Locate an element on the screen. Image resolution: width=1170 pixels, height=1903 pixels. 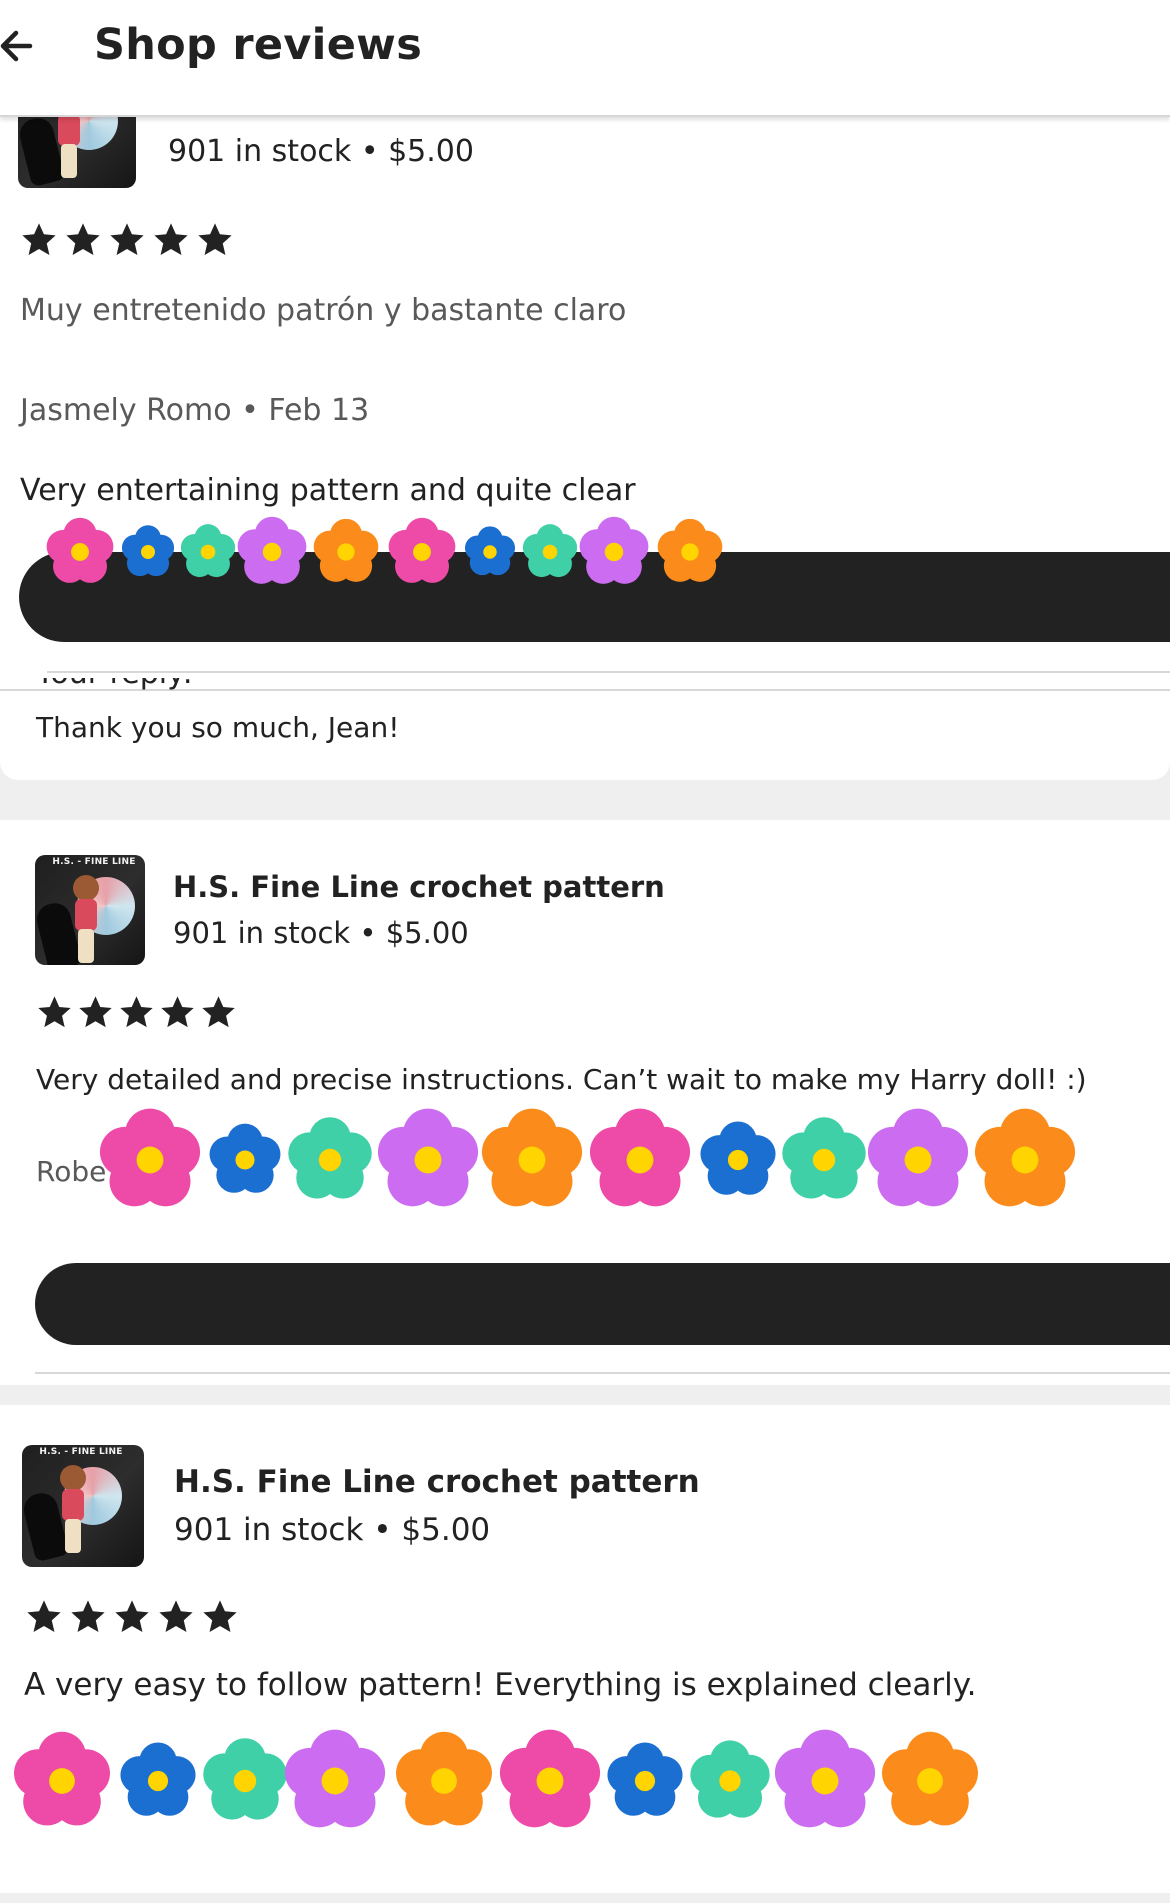
reply-label: Your reply: is located at coordinates (121, 684).